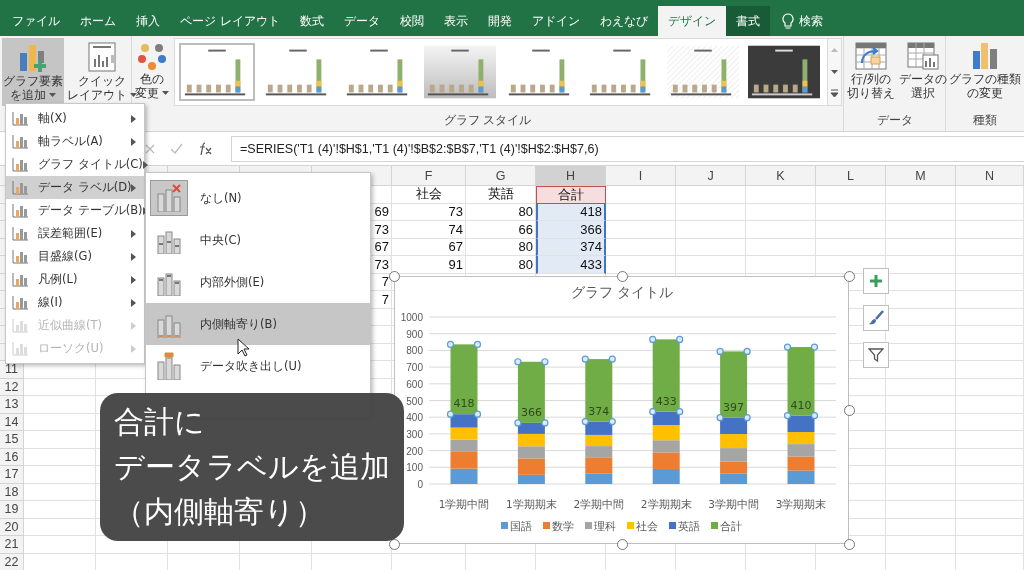 The width and height of the screenshot is (1024, 570). What do you see at coordinates (148, 21) in the screenshot?
I see `ribbon-tab: 挿入` at bounding box center [148, 21].